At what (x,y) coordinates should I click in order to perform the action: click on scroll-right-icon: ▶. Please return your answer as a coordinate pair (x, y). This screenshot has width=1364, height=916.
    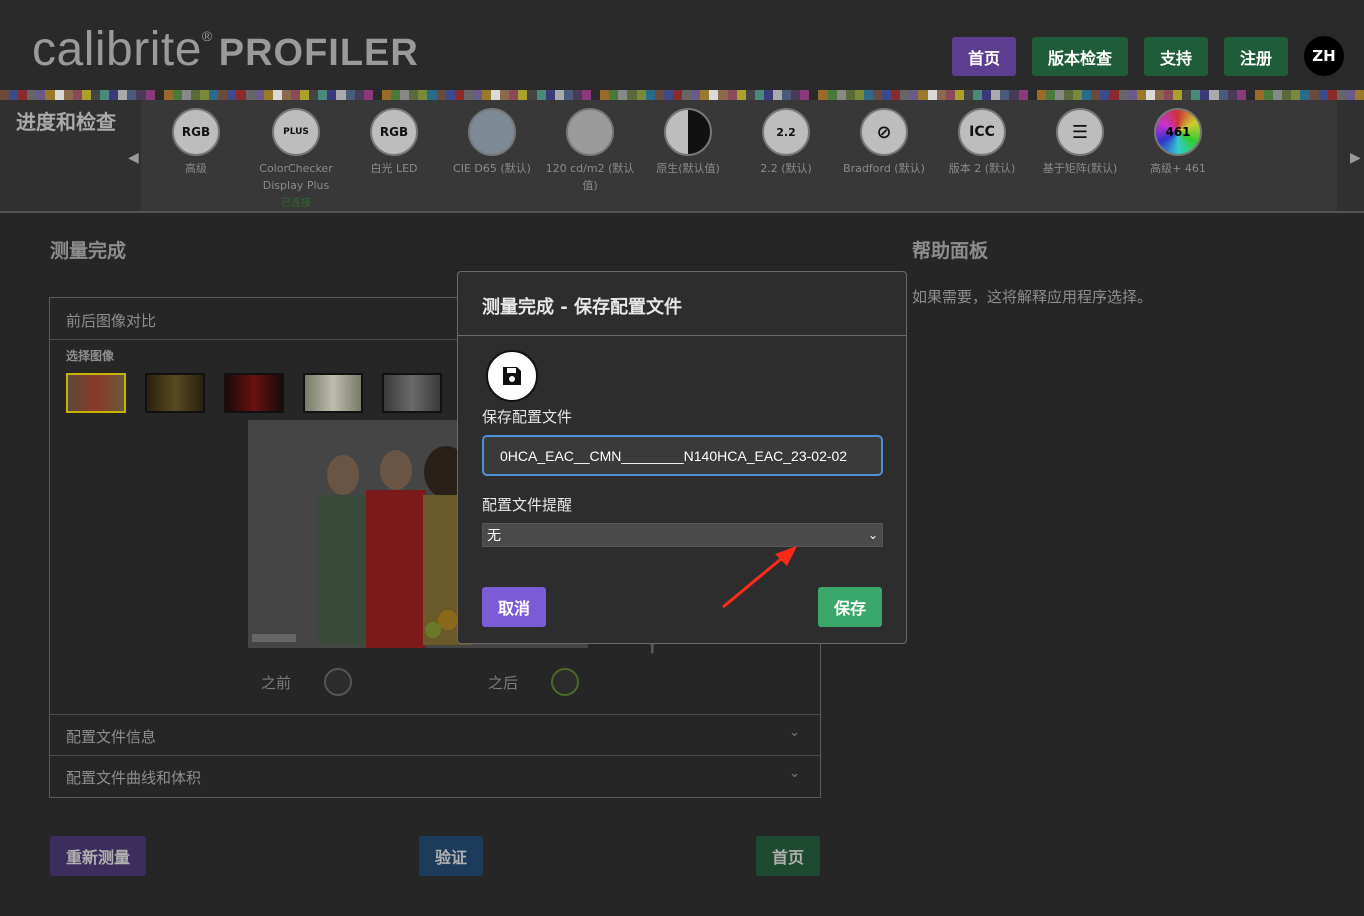
    Looking at the image, I should click on (1355, 158).